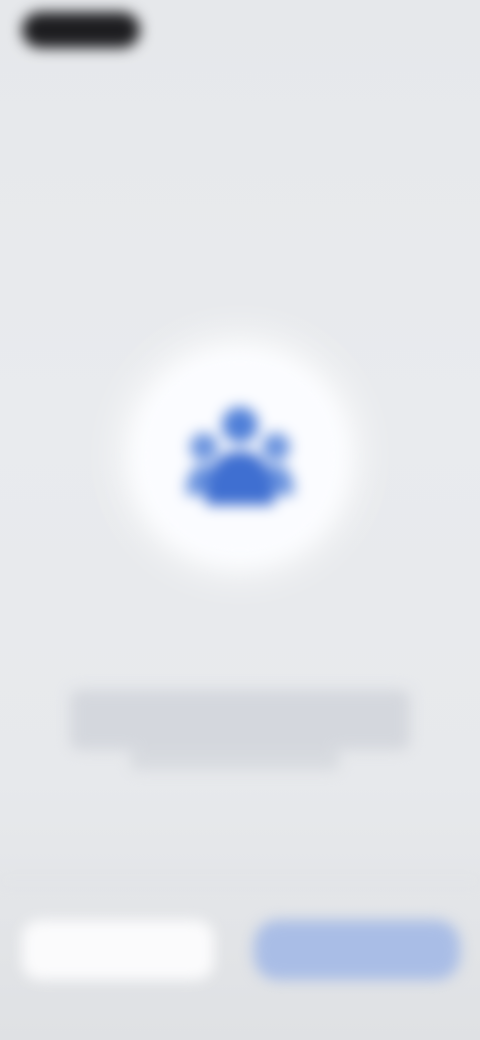 The image size is (480, 1040). I want to click on description-block-tail, so click(235, 760).